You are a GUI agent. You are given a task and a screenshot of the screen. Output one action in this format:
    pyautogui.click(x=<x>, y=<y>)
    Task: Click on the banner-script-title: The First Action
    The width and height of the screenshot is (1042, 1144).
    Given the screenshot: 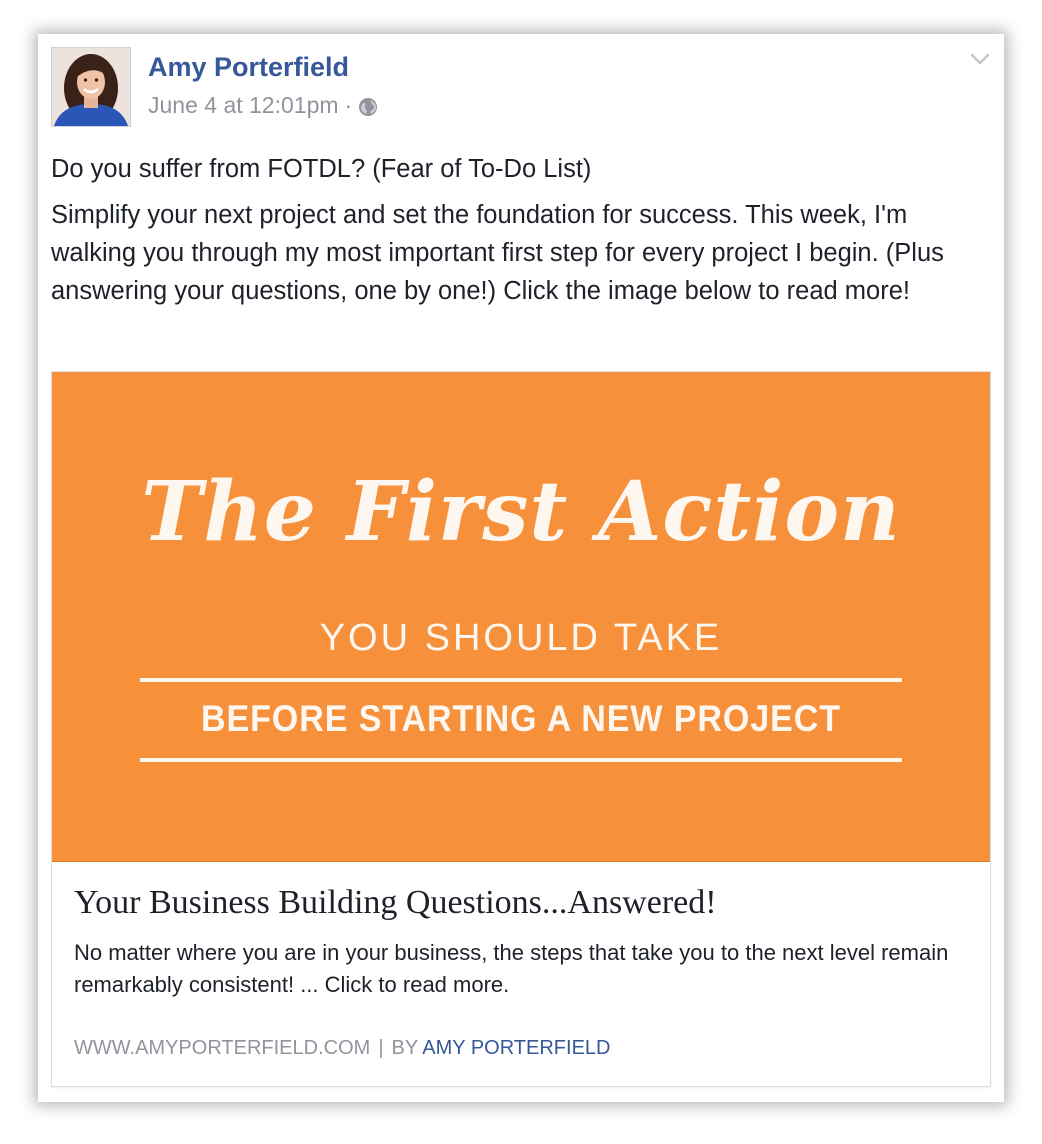 What is the action you would take?
    pyautogui.click(x=521, y=512)
    